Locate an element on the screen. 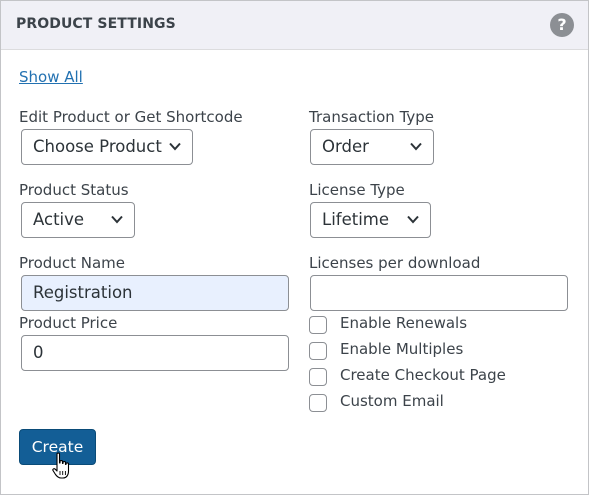 The width and height of the screenshot is (589, 495). licenses-per-download-input is located at coordinates (439, 293).